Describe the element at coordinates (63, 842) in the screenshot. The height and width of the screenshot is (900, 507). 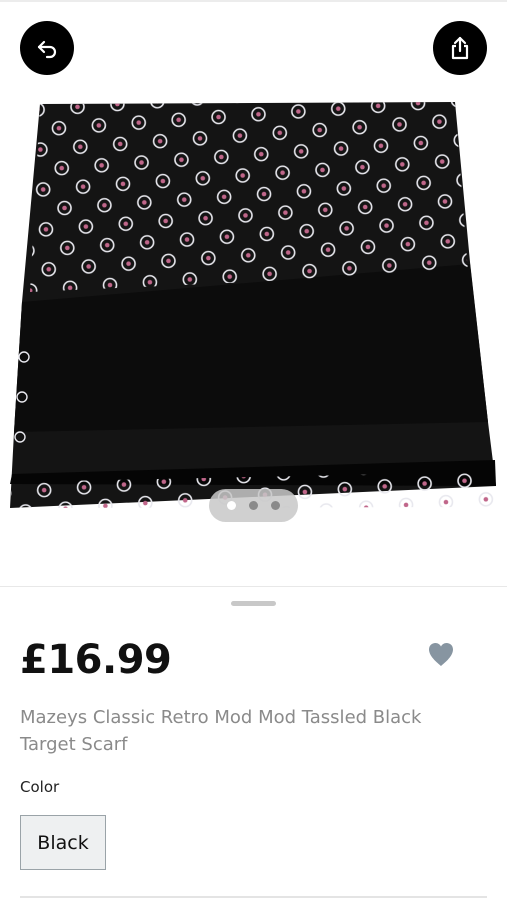
I see `color-option-black: Black` at that location.